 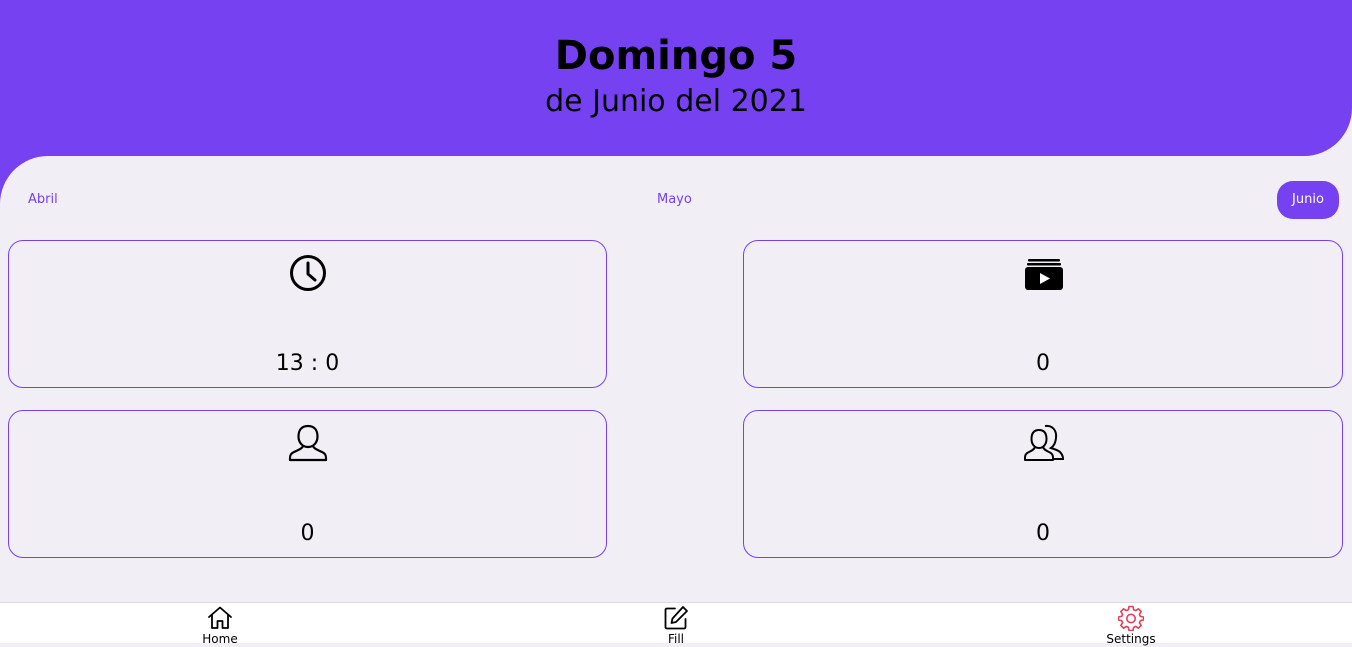 What do you see at coordinates (220, 617) in the screenshot?
I see `home-icon` at bounding box center [220, 617].